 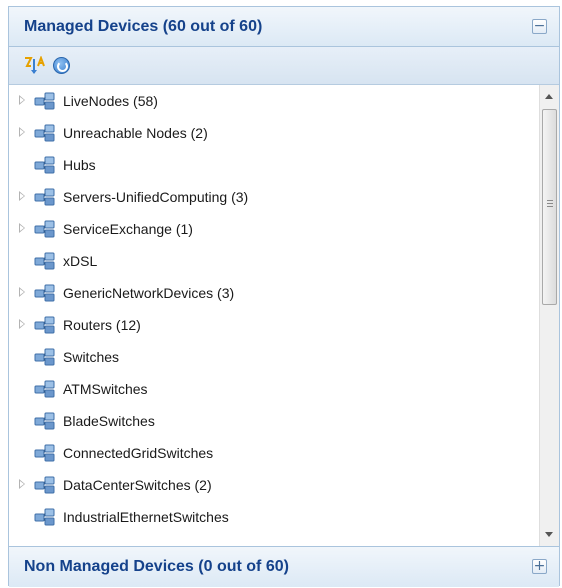 I want to click on tree-node-label: xDSL, so click(x=80, y=261).